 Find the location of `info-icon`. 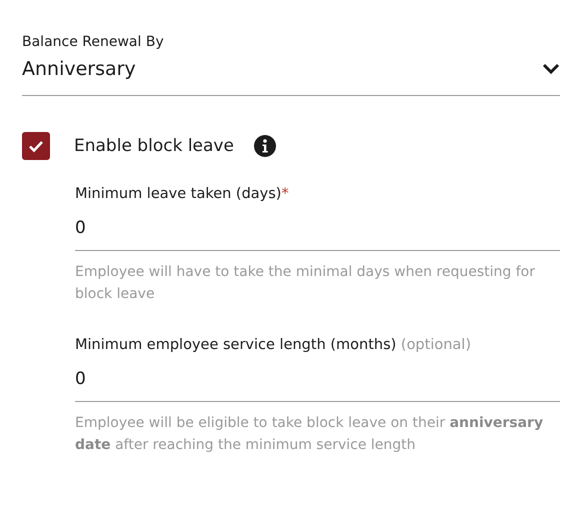

info-icon is located at coordinates (265, 146).